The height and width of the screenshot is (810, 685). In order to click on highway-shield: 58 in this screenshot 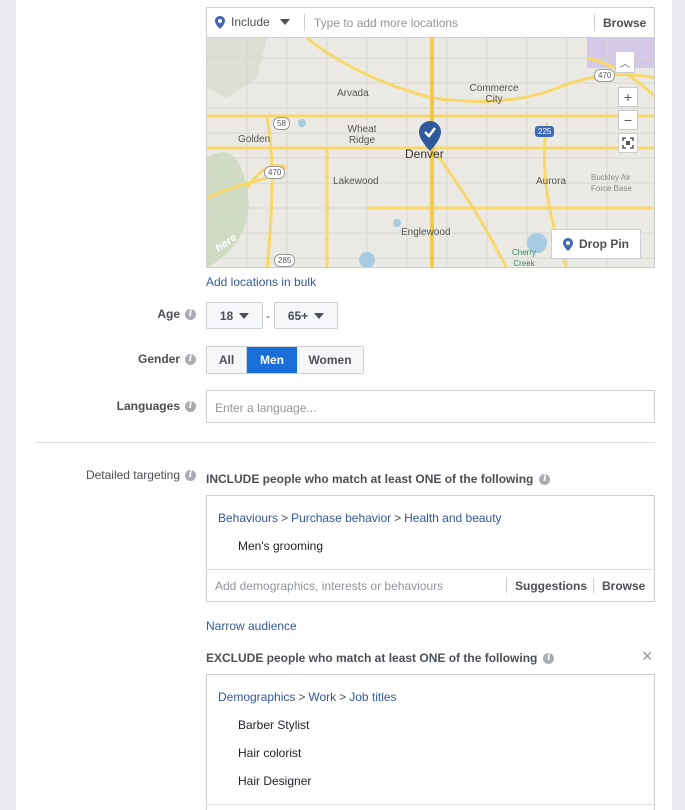, I will do `click(281, 123)`.